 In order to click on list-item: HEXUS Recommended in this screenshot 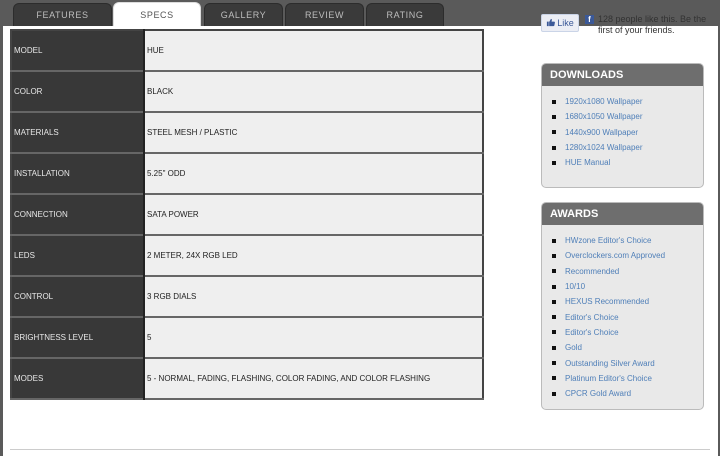, I will do `click(627, 301)`.